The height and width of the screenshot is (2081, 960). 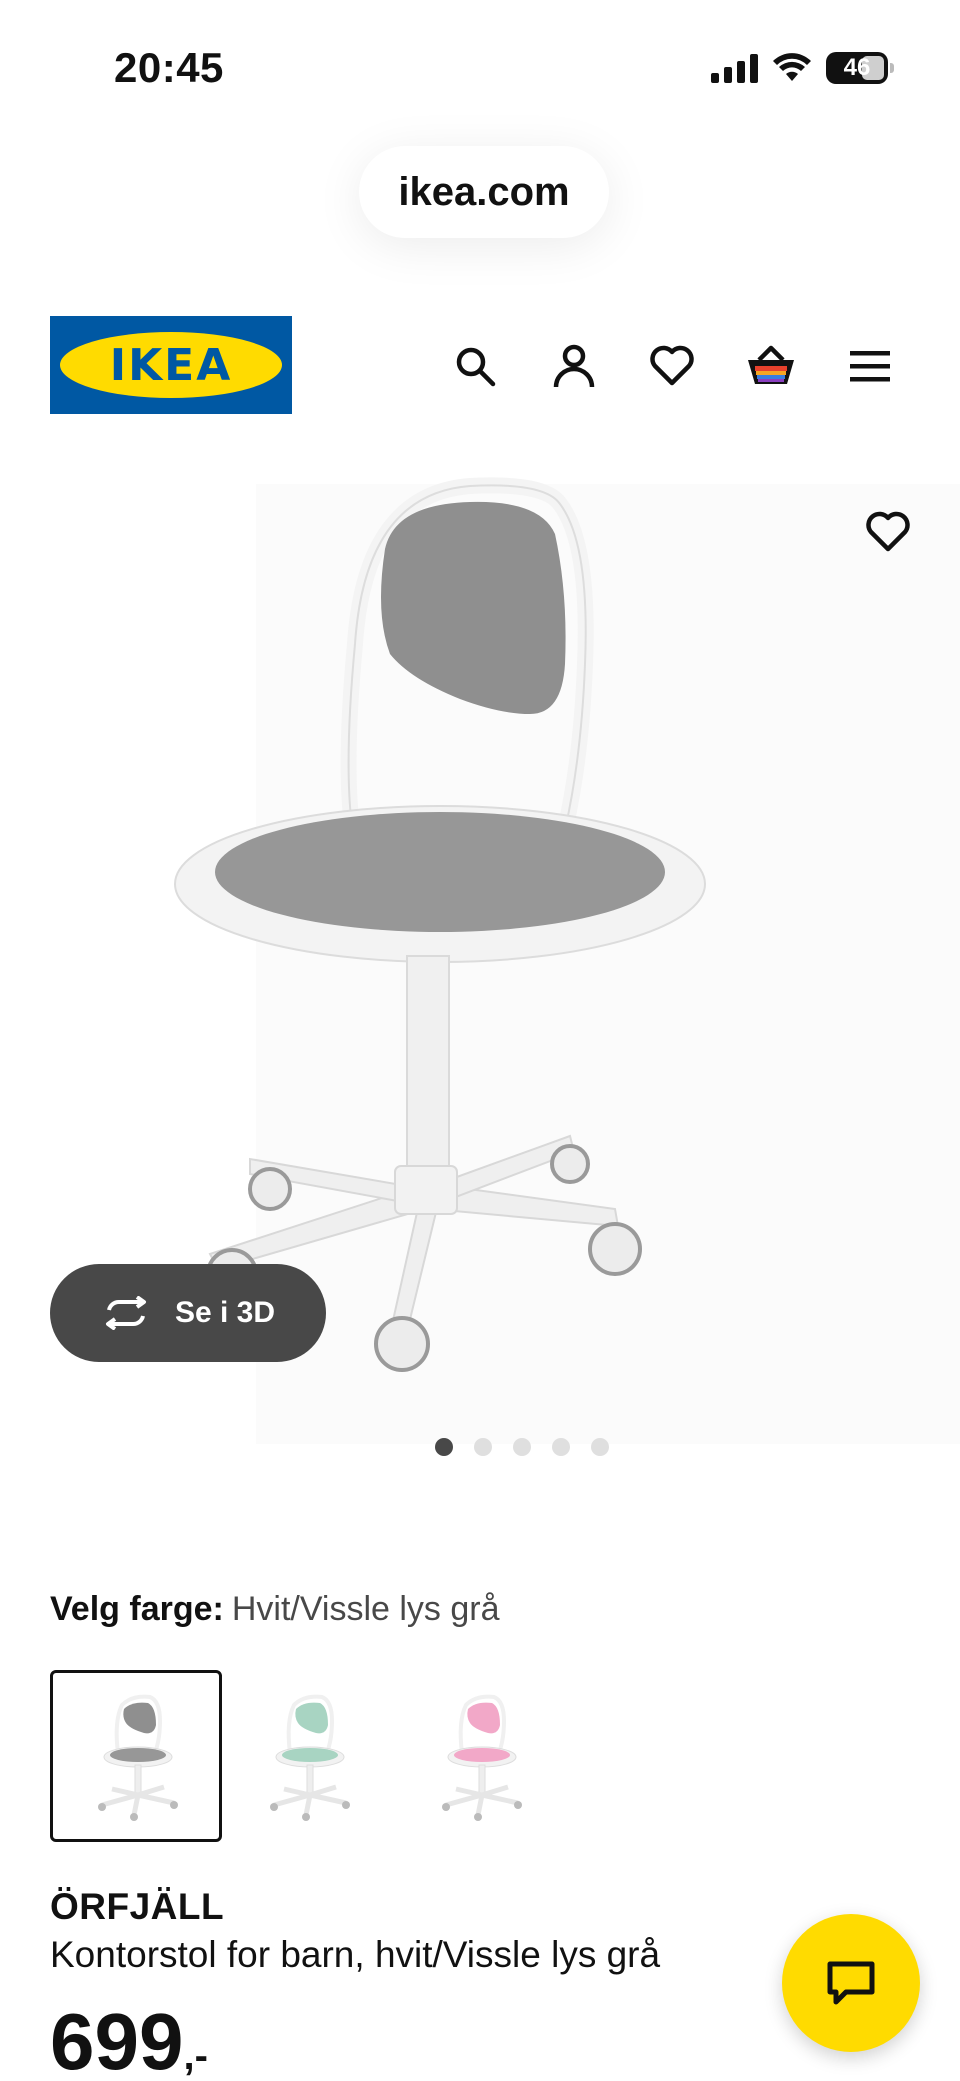 I want to click on heart-icon, so click(x=888, y=531).